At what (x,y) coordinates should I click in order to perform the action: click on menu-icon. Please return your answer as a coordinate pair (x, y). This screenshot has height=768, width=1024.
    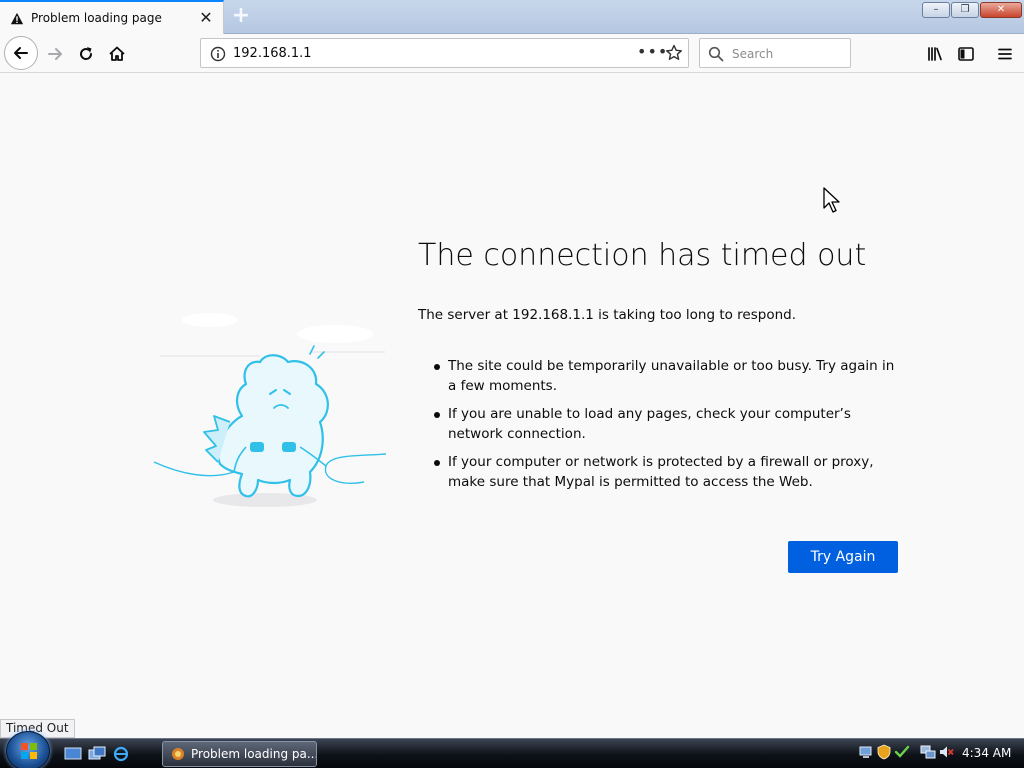
    Looking at the image, I should click on (1005, 54).